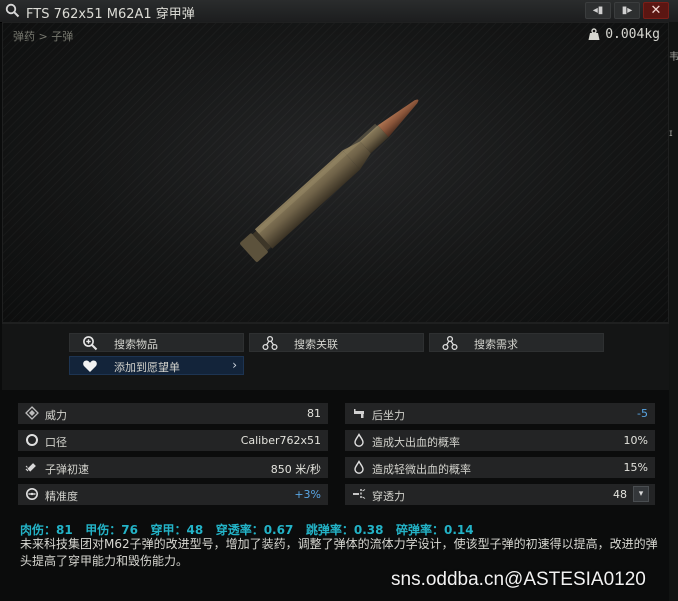  I want to click on background-edge-text: ɪ, so click(671, 133).